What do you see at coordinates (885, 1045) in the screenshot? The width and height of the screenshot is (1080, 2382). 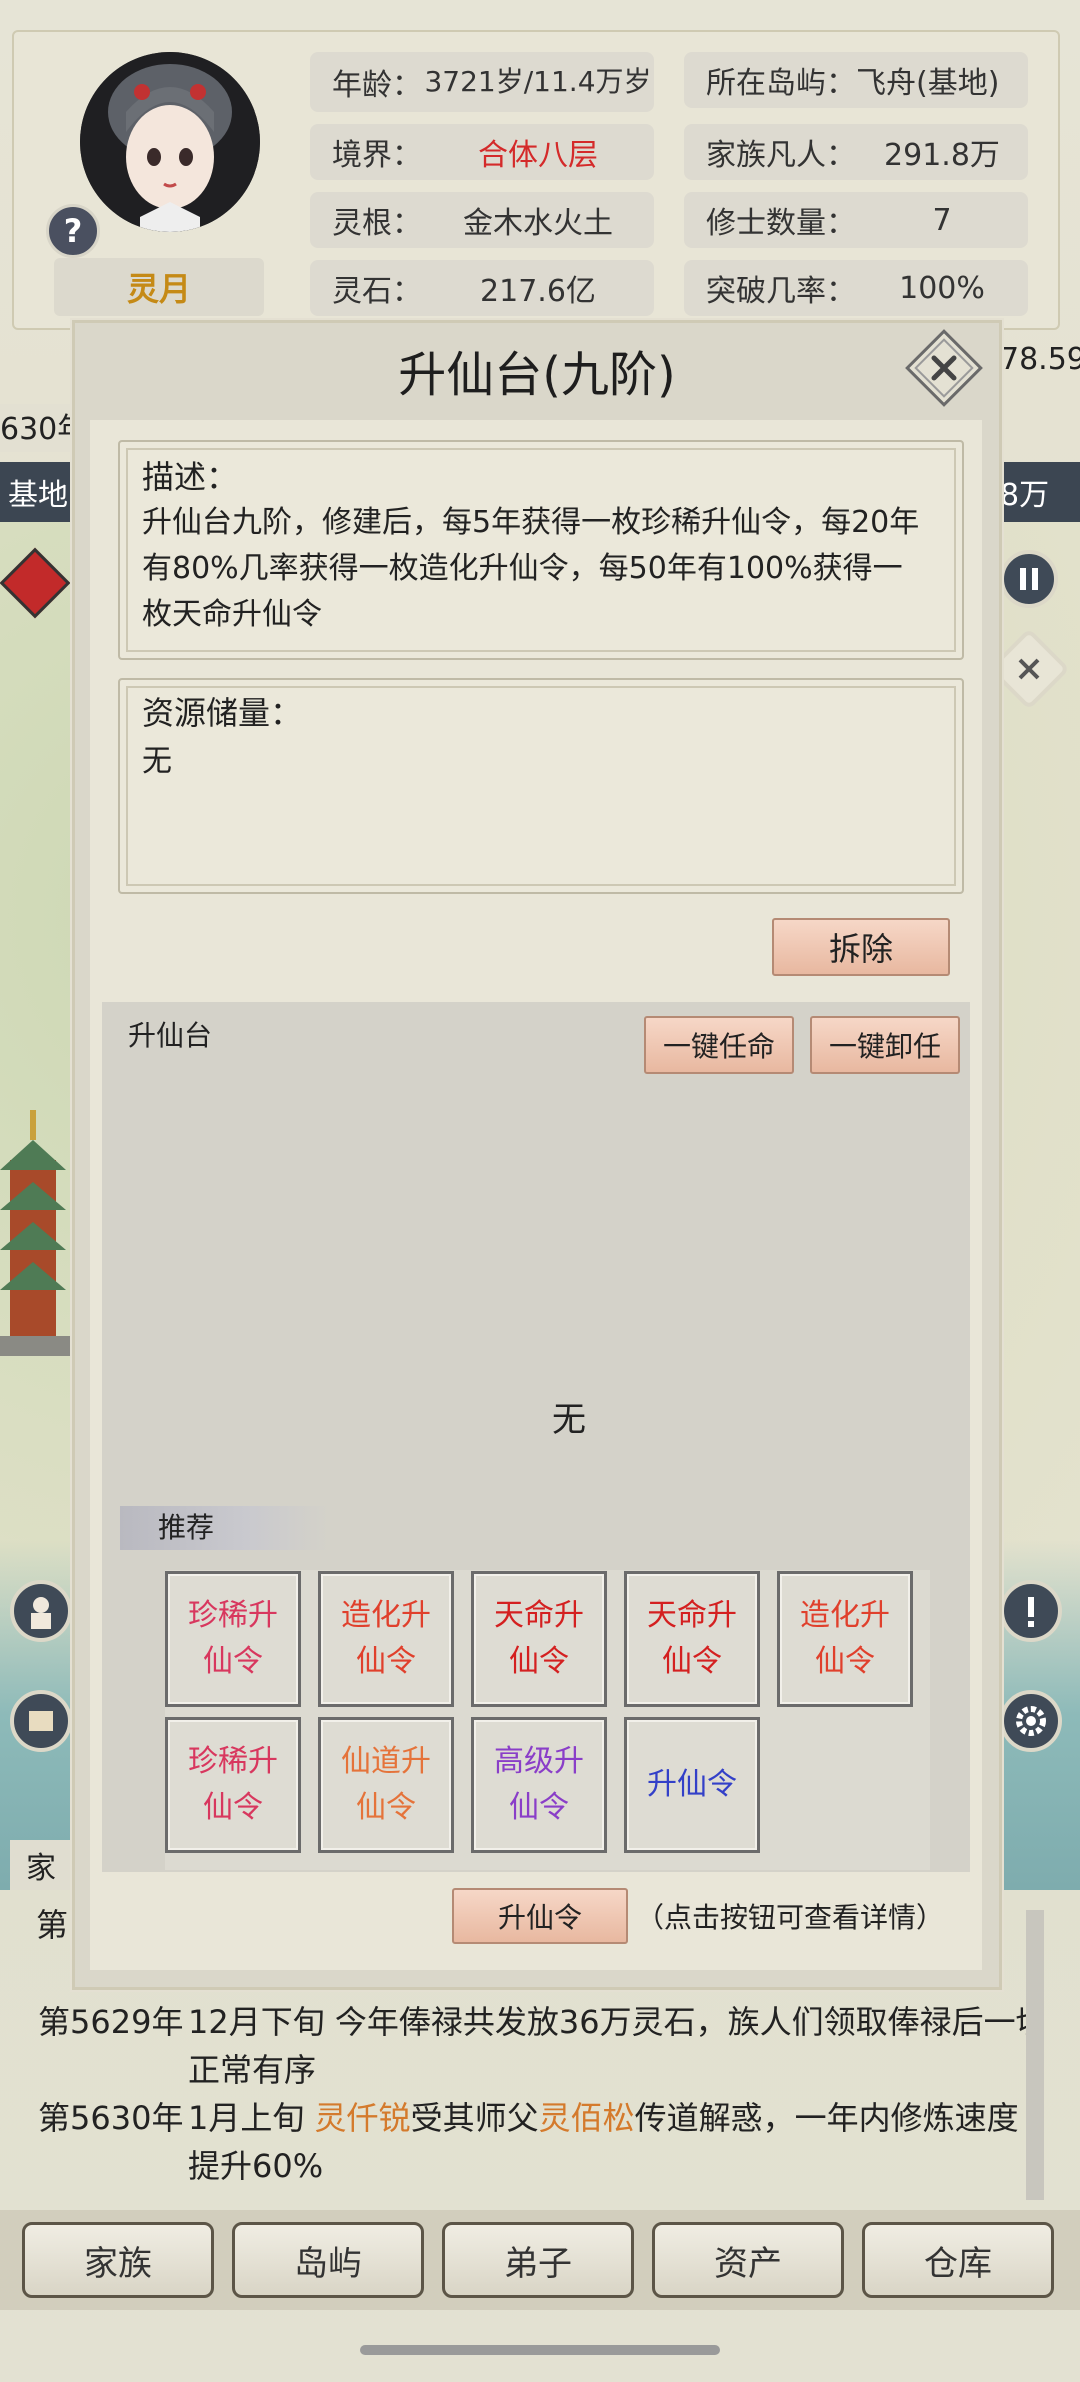 I see `dismiss-all-button: 一键卸任` at bounding box center [885, 1045].